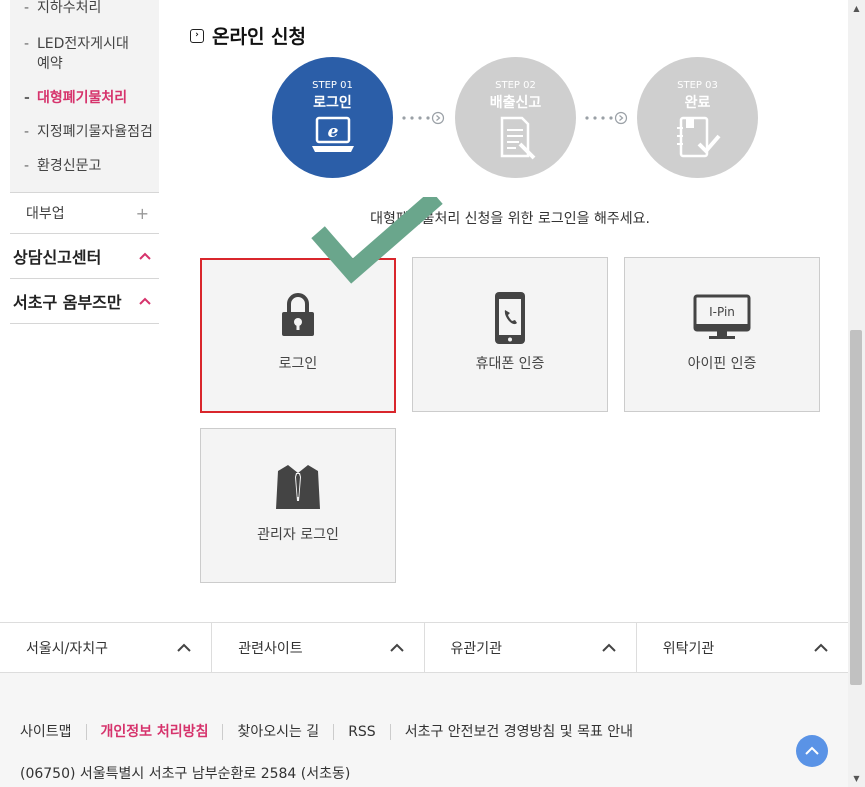  I want to click on step-2-report: STEP 02 배출신고, so click(515, 117).